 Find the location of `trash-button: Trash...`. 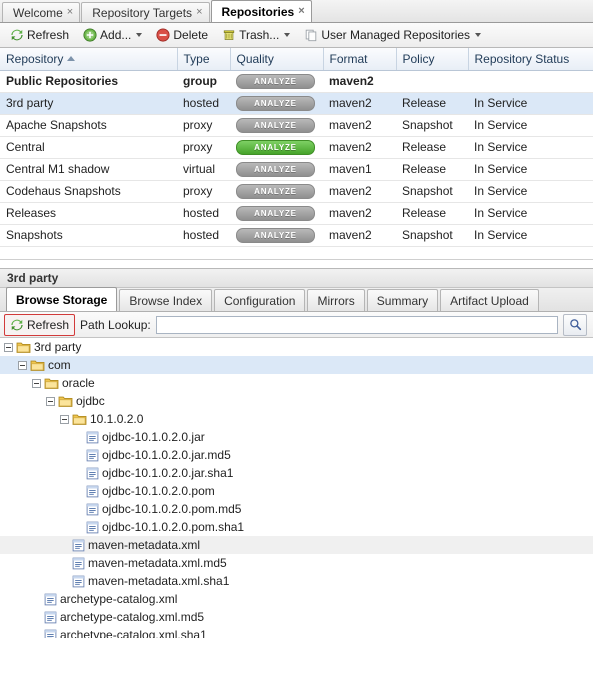

trash-button: Trash... is located at coordinates (256, 35).